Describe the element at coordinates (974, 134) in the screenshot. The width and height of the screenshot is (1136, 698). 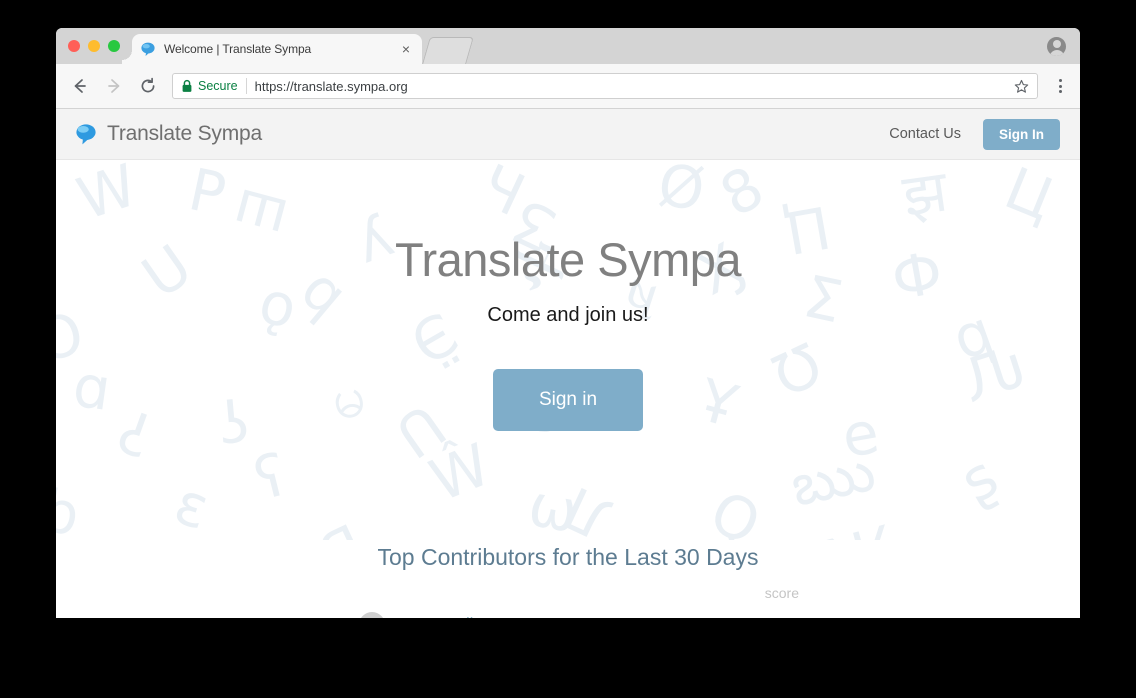
I see `header-actions: Contact Us Sign In` at that location.